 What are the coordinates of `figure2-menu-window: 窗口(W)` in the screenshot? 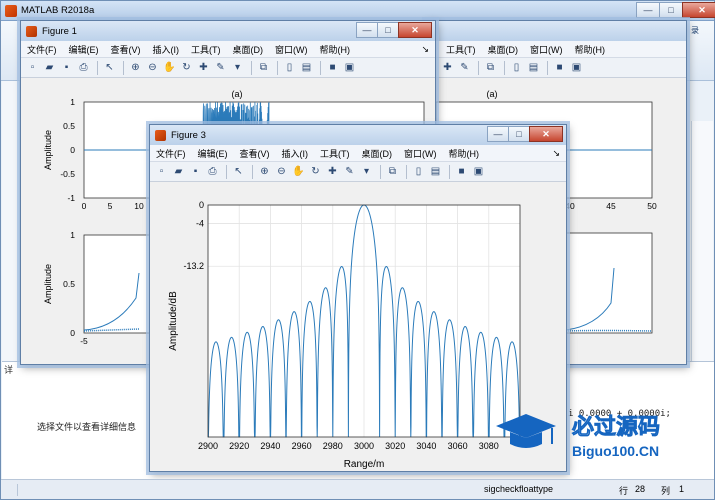 It's located at (546, 49).